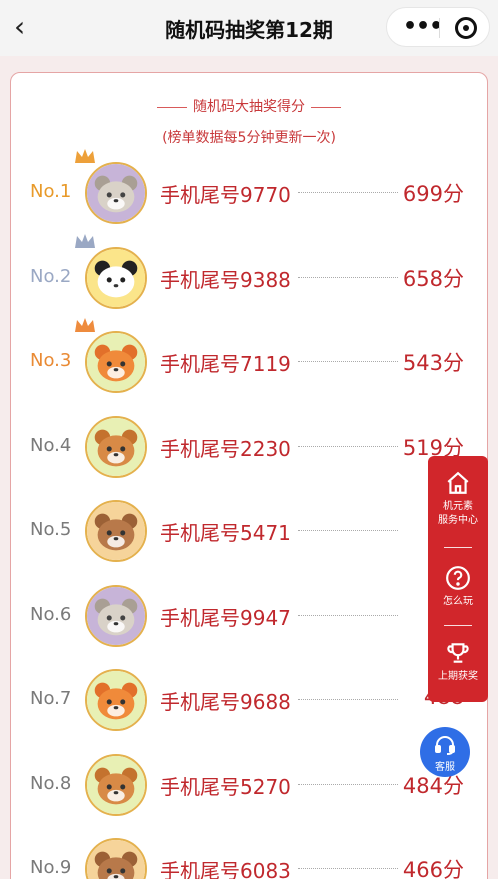  I want to click on capsule-divider, so click(439, 28).